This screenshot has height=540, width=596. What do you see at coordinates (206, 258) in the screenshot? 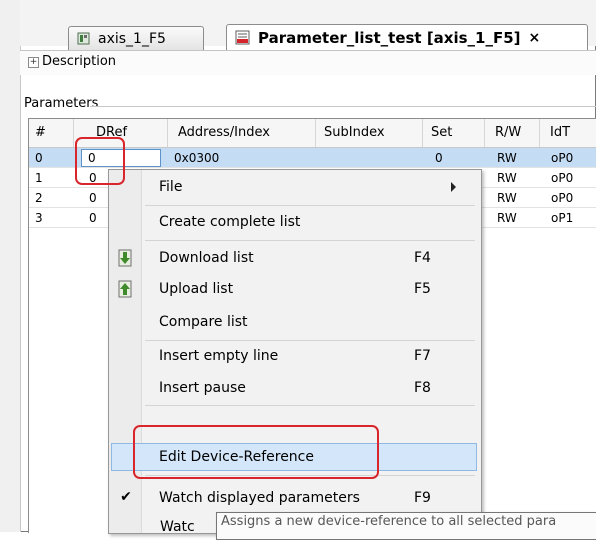
I see `menu-item-label: Download list` at bounding box center [206, 258].